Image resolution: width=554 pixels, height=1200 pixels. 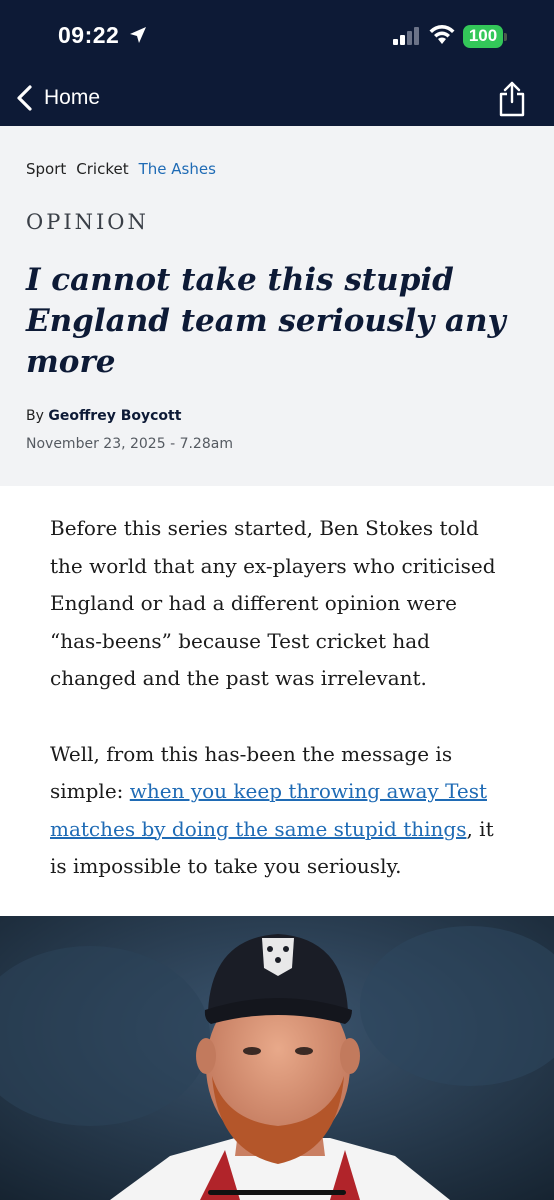 What do you see at coordinates (89, 35) in the screenshot?
I see `status-time: 09:22` at bounding box center [89, 35].